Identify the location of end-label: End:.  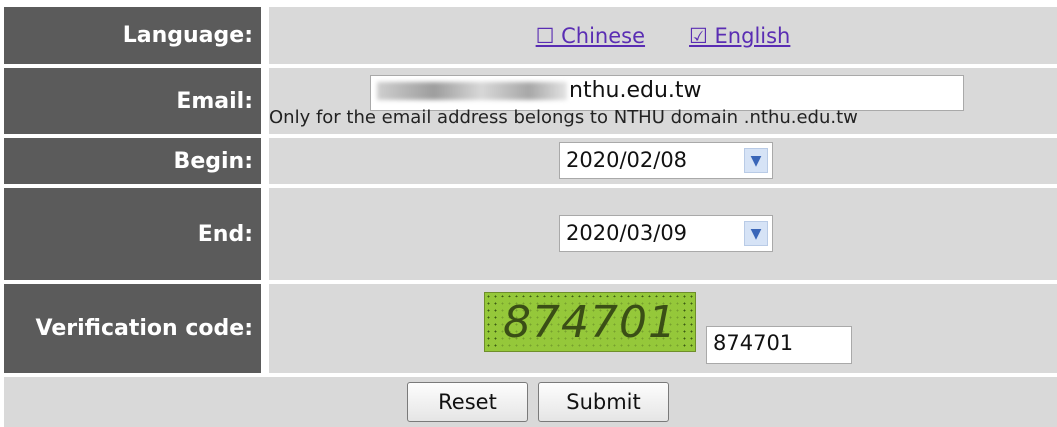
(134, 234).